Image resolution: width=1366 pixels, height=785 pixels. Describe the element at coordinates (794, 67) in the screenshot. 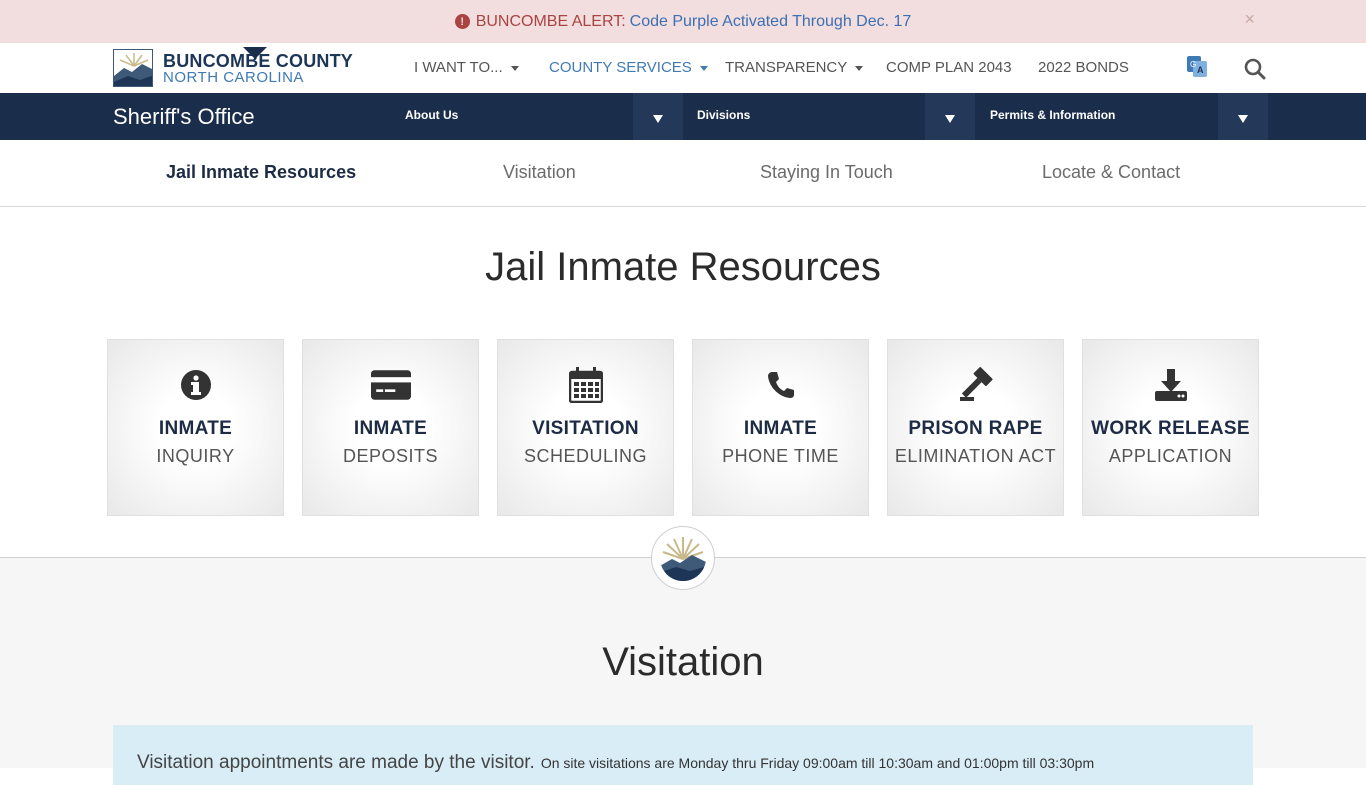

I see `nav-transparency: TRANSPARENCY` at that location.